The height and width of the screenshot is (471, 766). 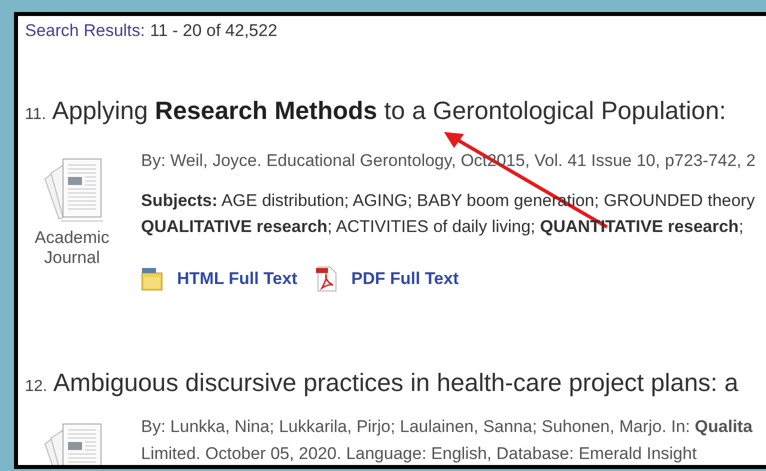 What do you see at coordinates (419, 454) in the screenshot?
I see `citation-line: Limited. October 05, 2020. Language: English, Database: Emerald Insight` at bounding box center [419, 454].